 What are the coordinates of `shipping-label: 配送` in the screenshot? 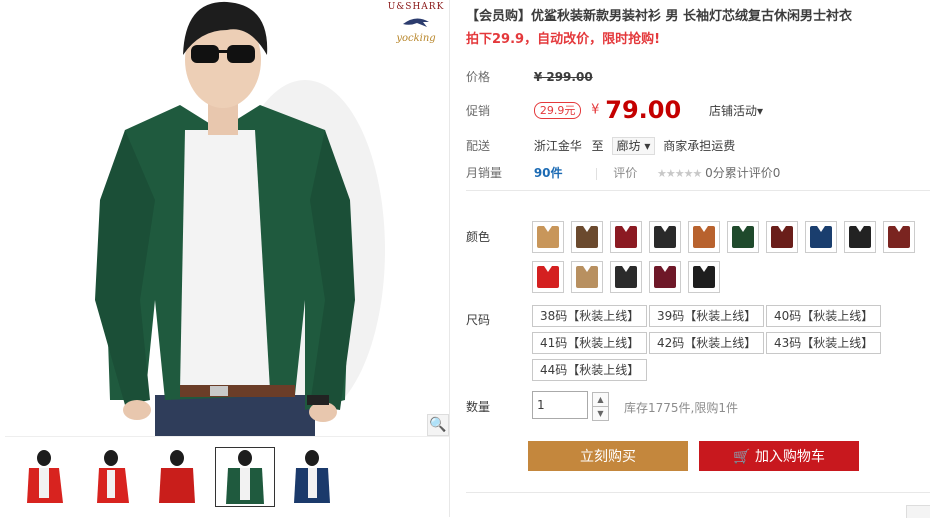 It's located at (478, 146).